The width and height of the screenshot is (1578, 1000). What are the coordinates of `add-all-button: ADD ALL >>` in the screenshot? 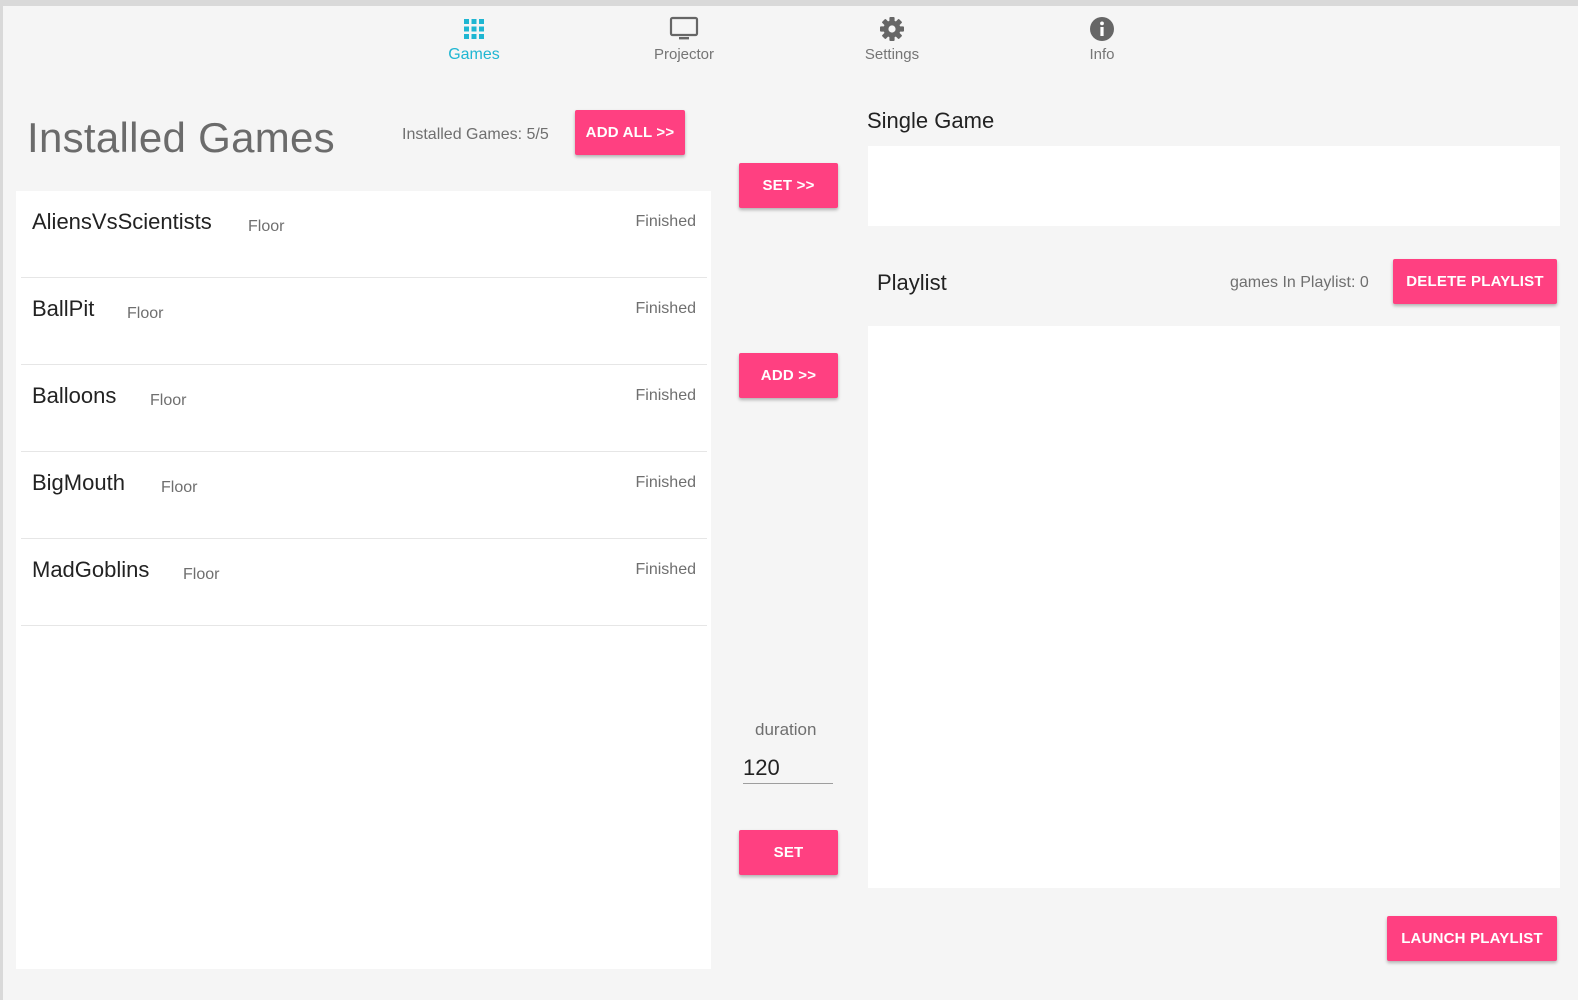 It's located at (630, 132).